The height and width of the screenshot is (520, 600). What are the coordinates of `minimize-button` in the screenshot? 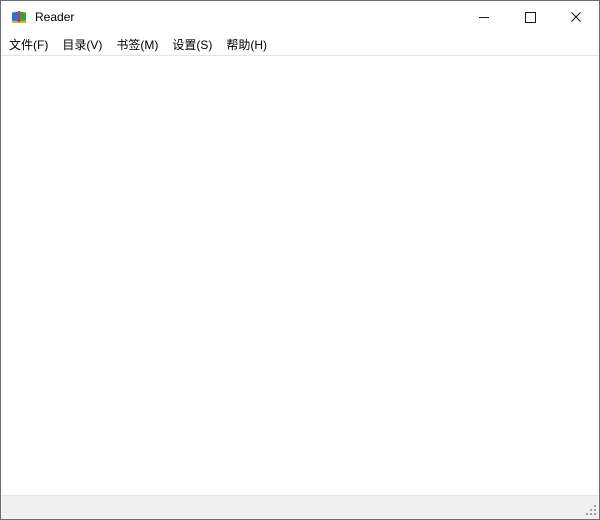 It's located at (484, 17).